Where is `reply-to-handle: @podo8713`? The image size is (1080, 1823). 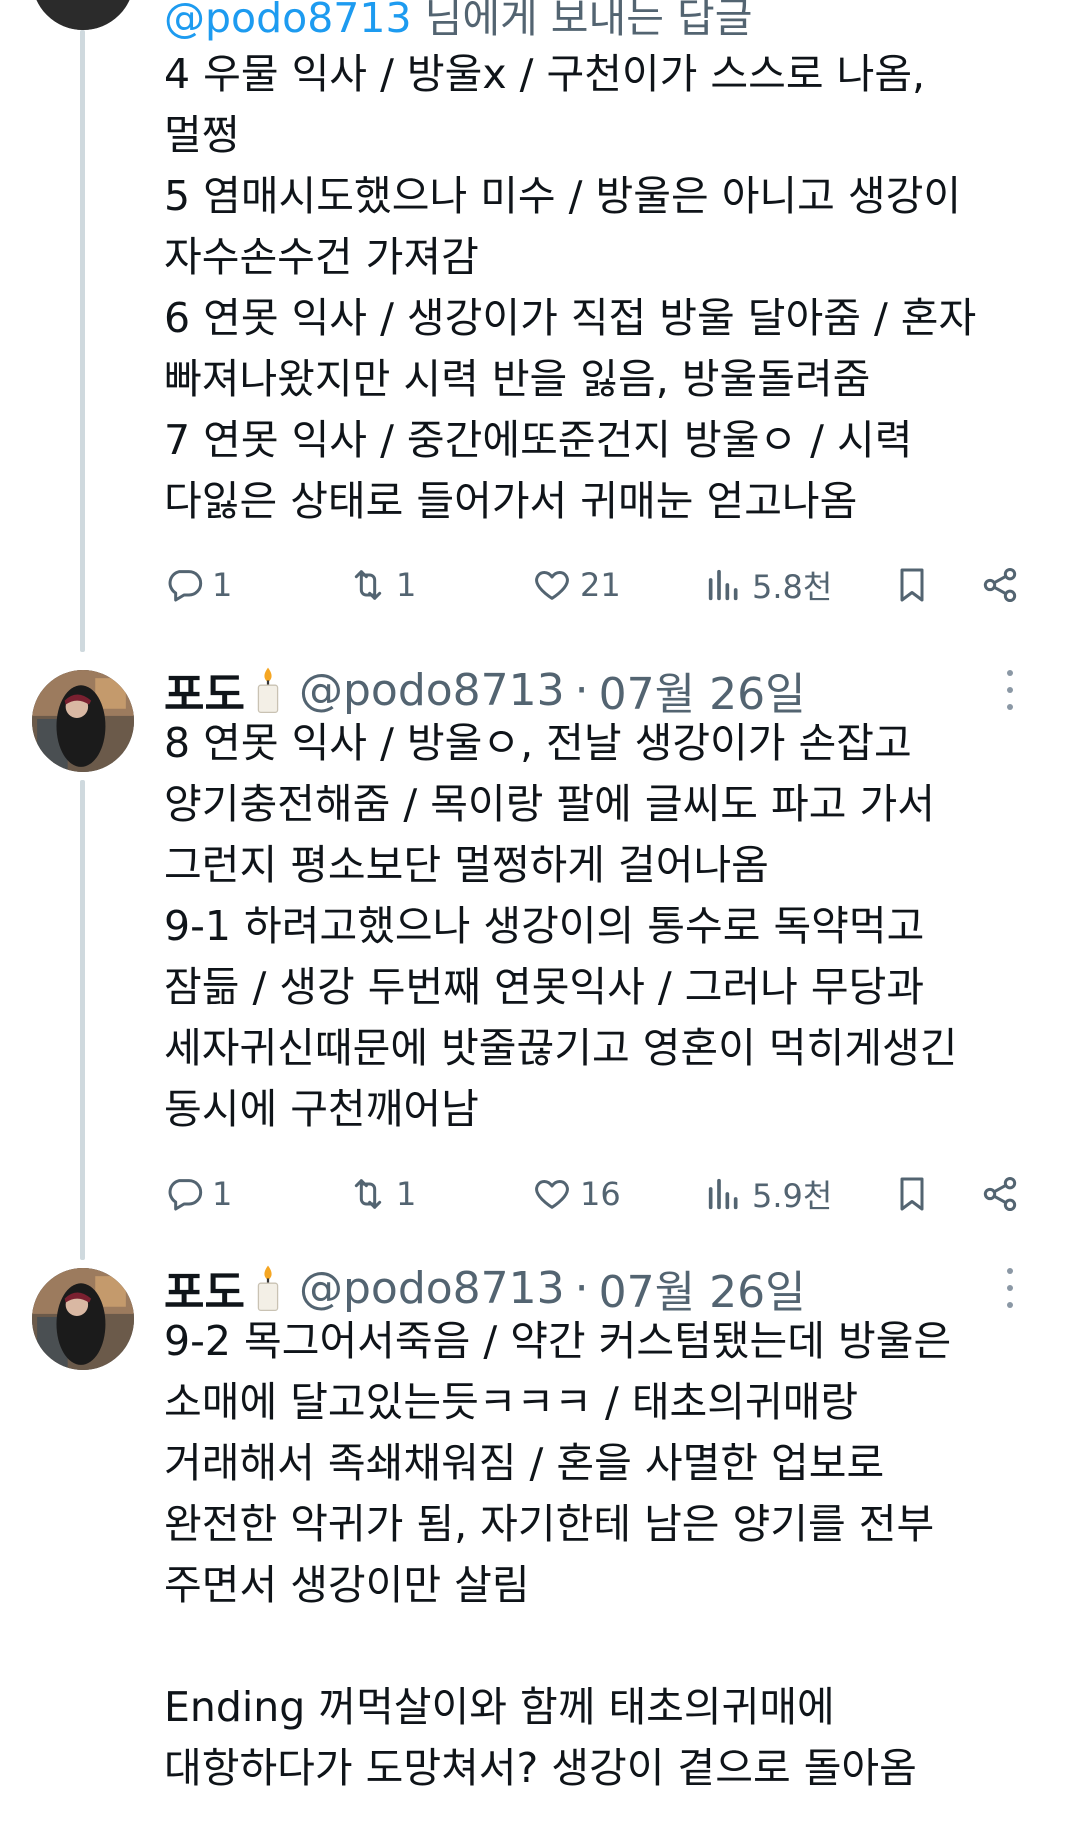
reply-to-handle: @podo8713 is located at coordinates (288, 21).